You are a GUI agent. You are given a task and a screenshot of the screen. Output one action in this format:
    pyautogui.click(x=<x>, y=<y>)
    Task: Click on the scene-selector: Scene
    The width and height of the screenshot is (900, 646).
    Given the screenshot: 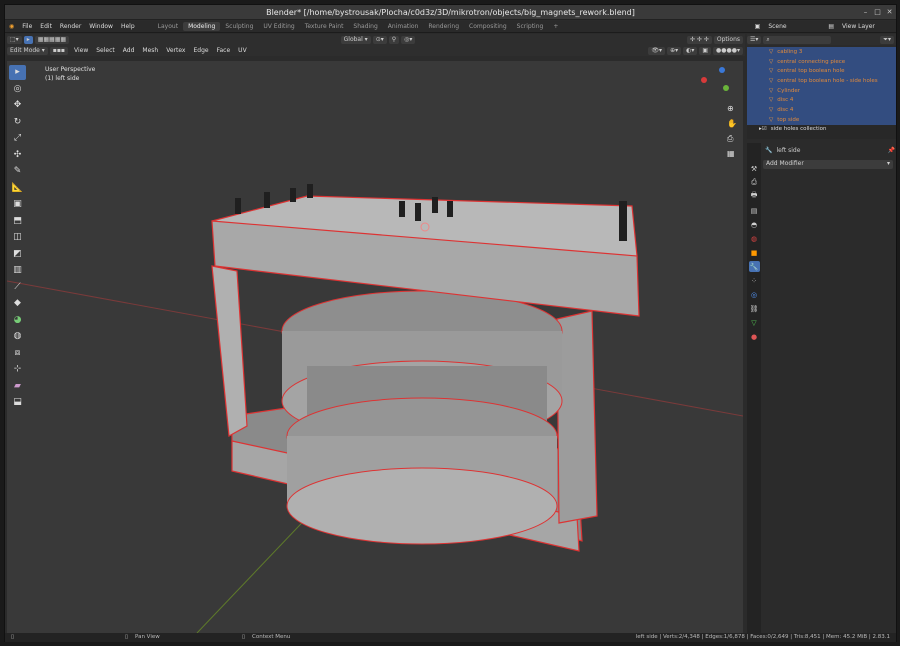 What is the action you would take?
    pyautogui.click(x=794, y=26)
    